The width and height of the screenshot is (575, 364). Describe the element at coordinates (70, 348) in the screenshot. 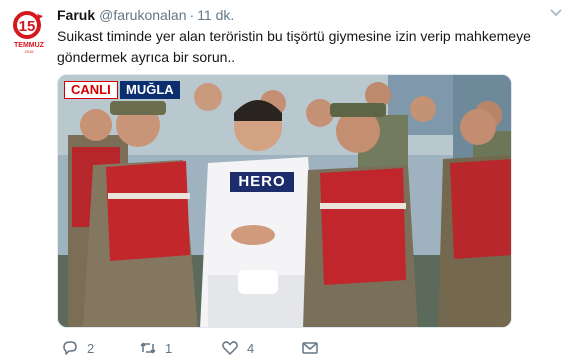

I see `reply-icon` at that location.